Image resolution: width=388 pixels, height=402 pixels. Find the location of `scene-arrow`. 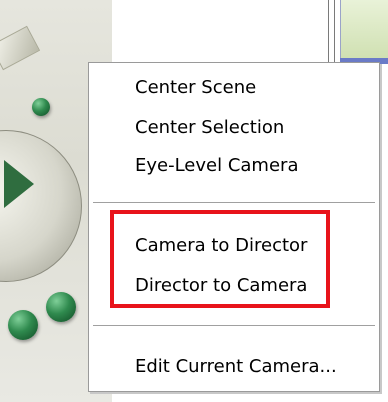

scene-arrow is located at coordinates (19, 184).